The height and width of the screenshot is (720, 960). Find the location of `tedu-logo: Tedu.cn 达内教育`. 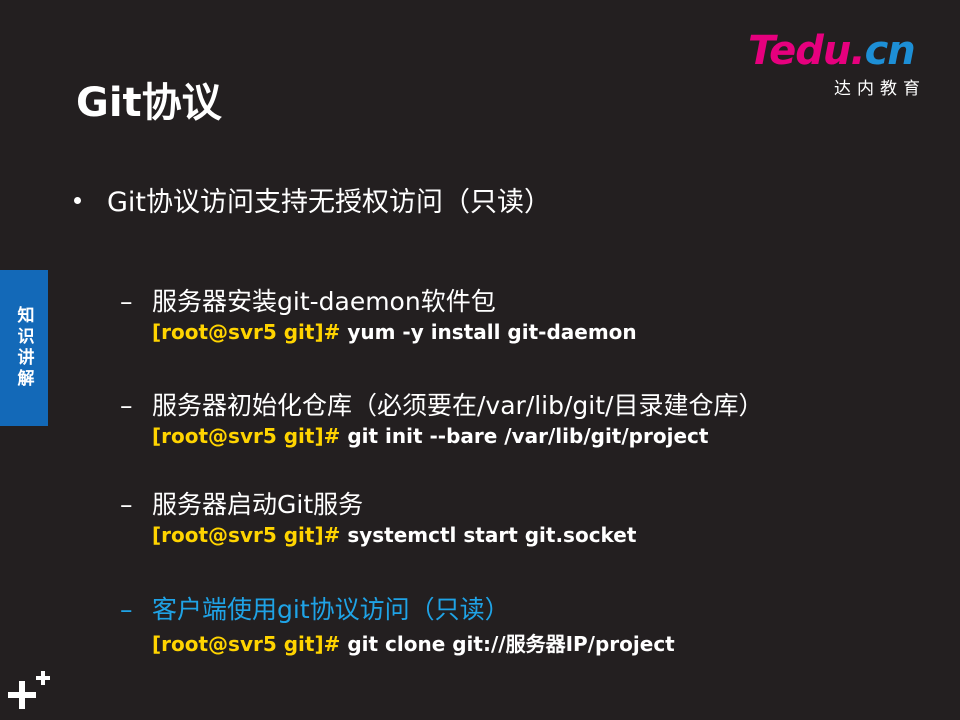

tedu-logo: Tedu.cn 达内教育 is located at coordinates (839, 63).